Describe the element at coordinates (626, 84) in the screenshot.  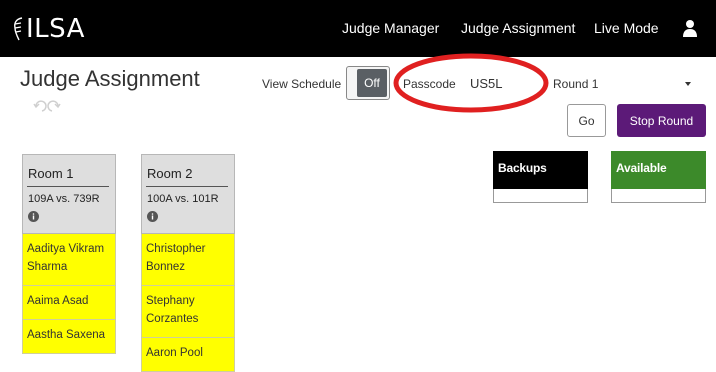
I see `round-select: Round 1` at that location.